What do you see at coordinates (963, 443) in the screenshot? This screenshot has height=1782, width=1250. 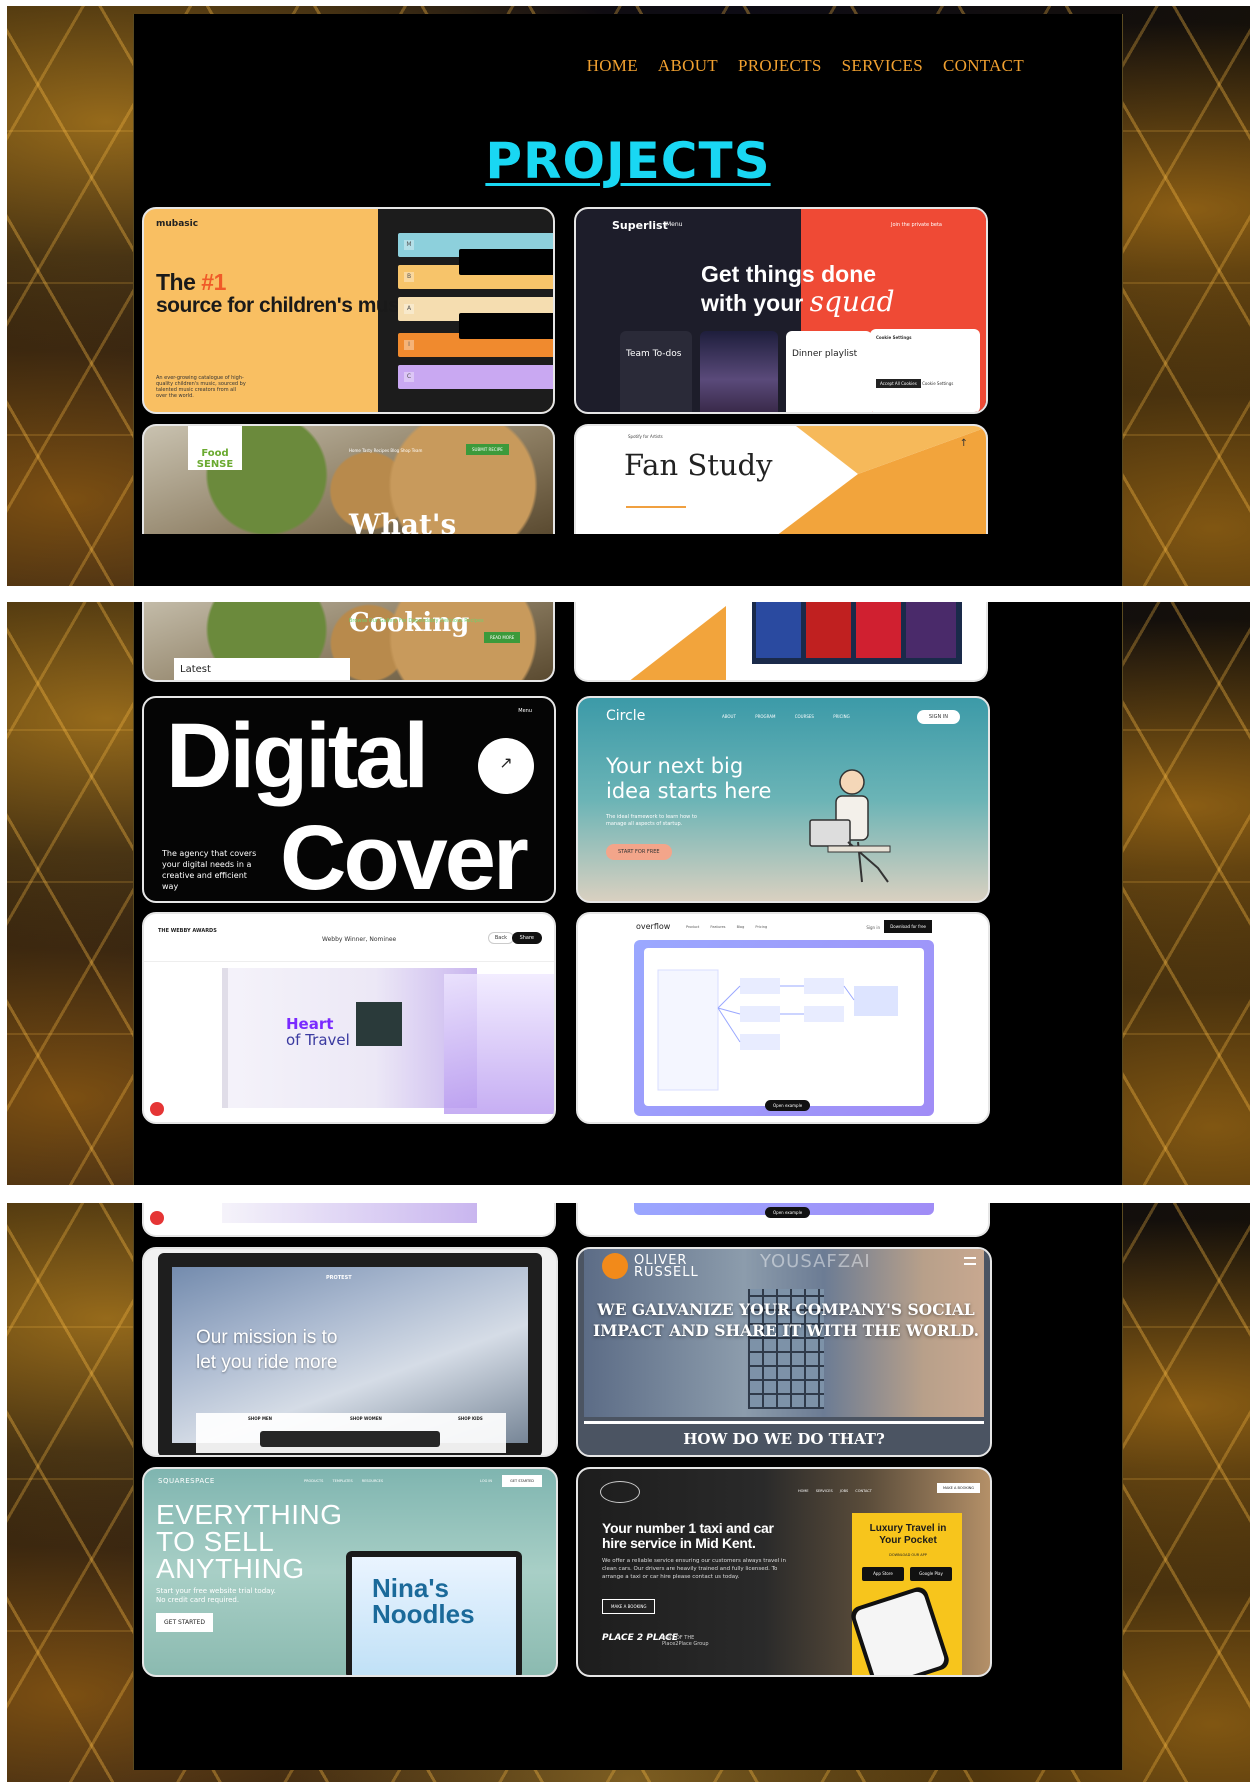 I see `arrow-up-icon: ↑` at bounding box center [963, 443].